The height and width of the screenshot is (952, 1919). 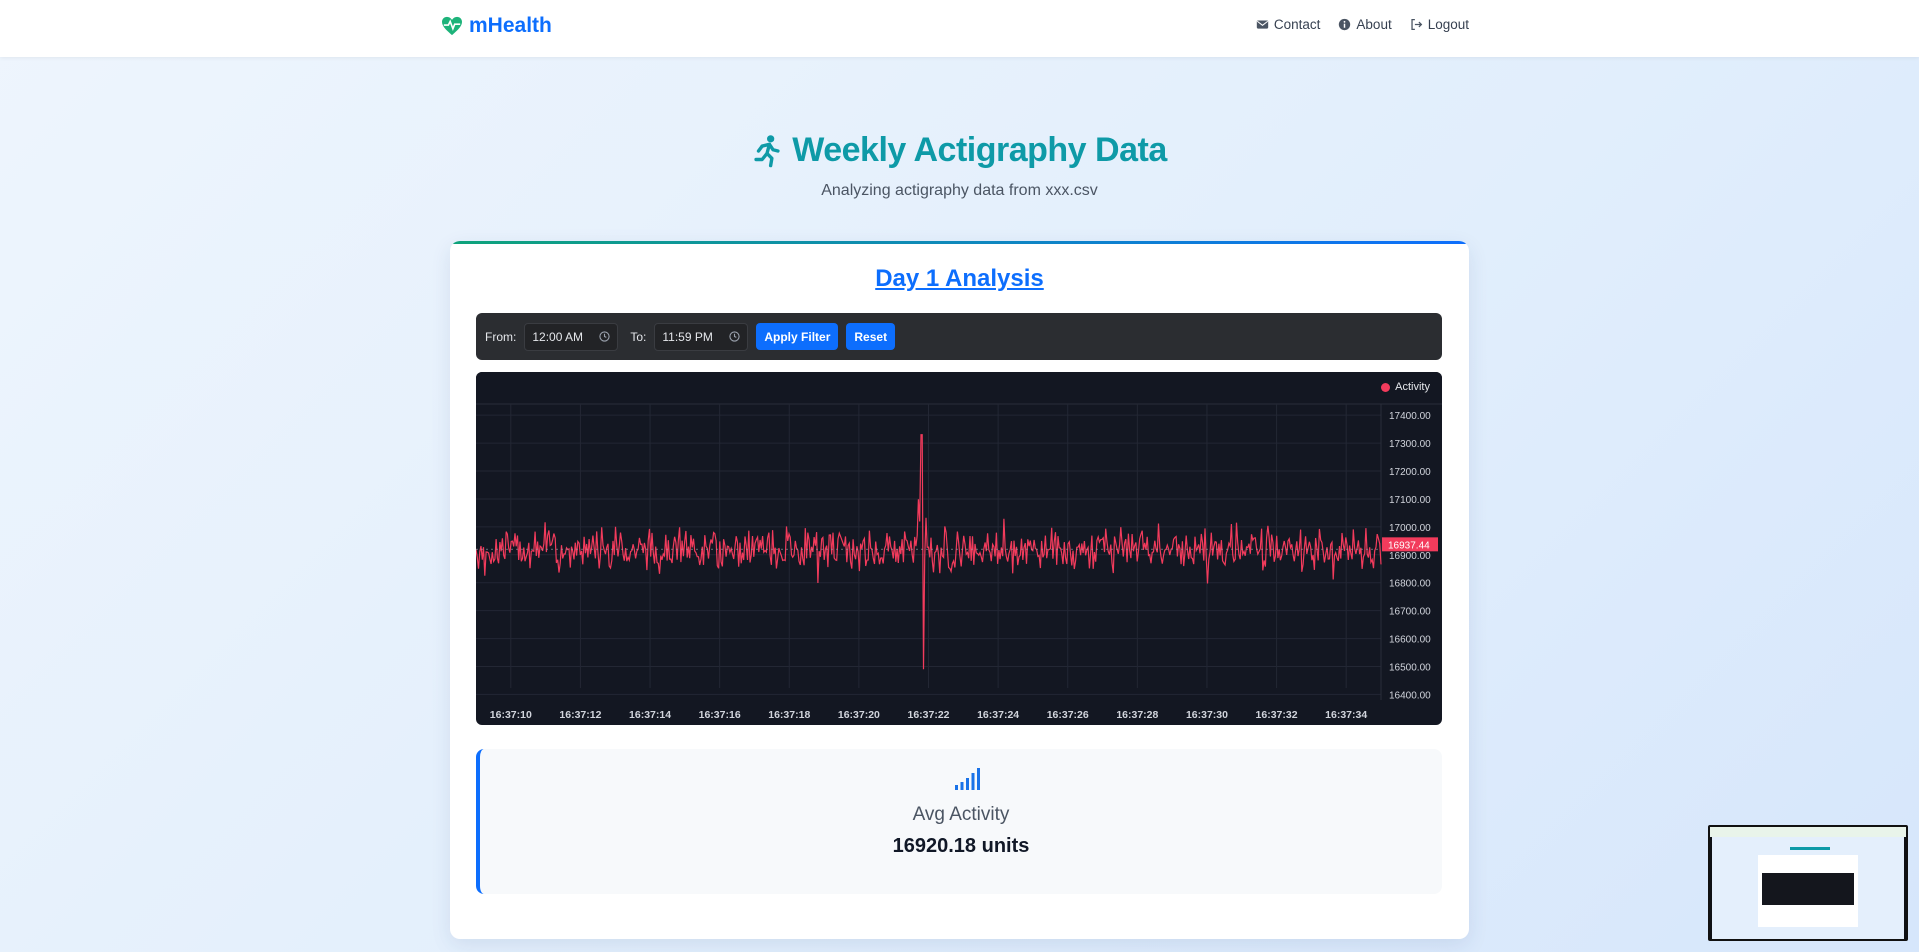 What do you see at coordinates (1410, 556) in the screenshot?
I see `y-tick-label: 16900.00` at bounding box center [1410, 556].